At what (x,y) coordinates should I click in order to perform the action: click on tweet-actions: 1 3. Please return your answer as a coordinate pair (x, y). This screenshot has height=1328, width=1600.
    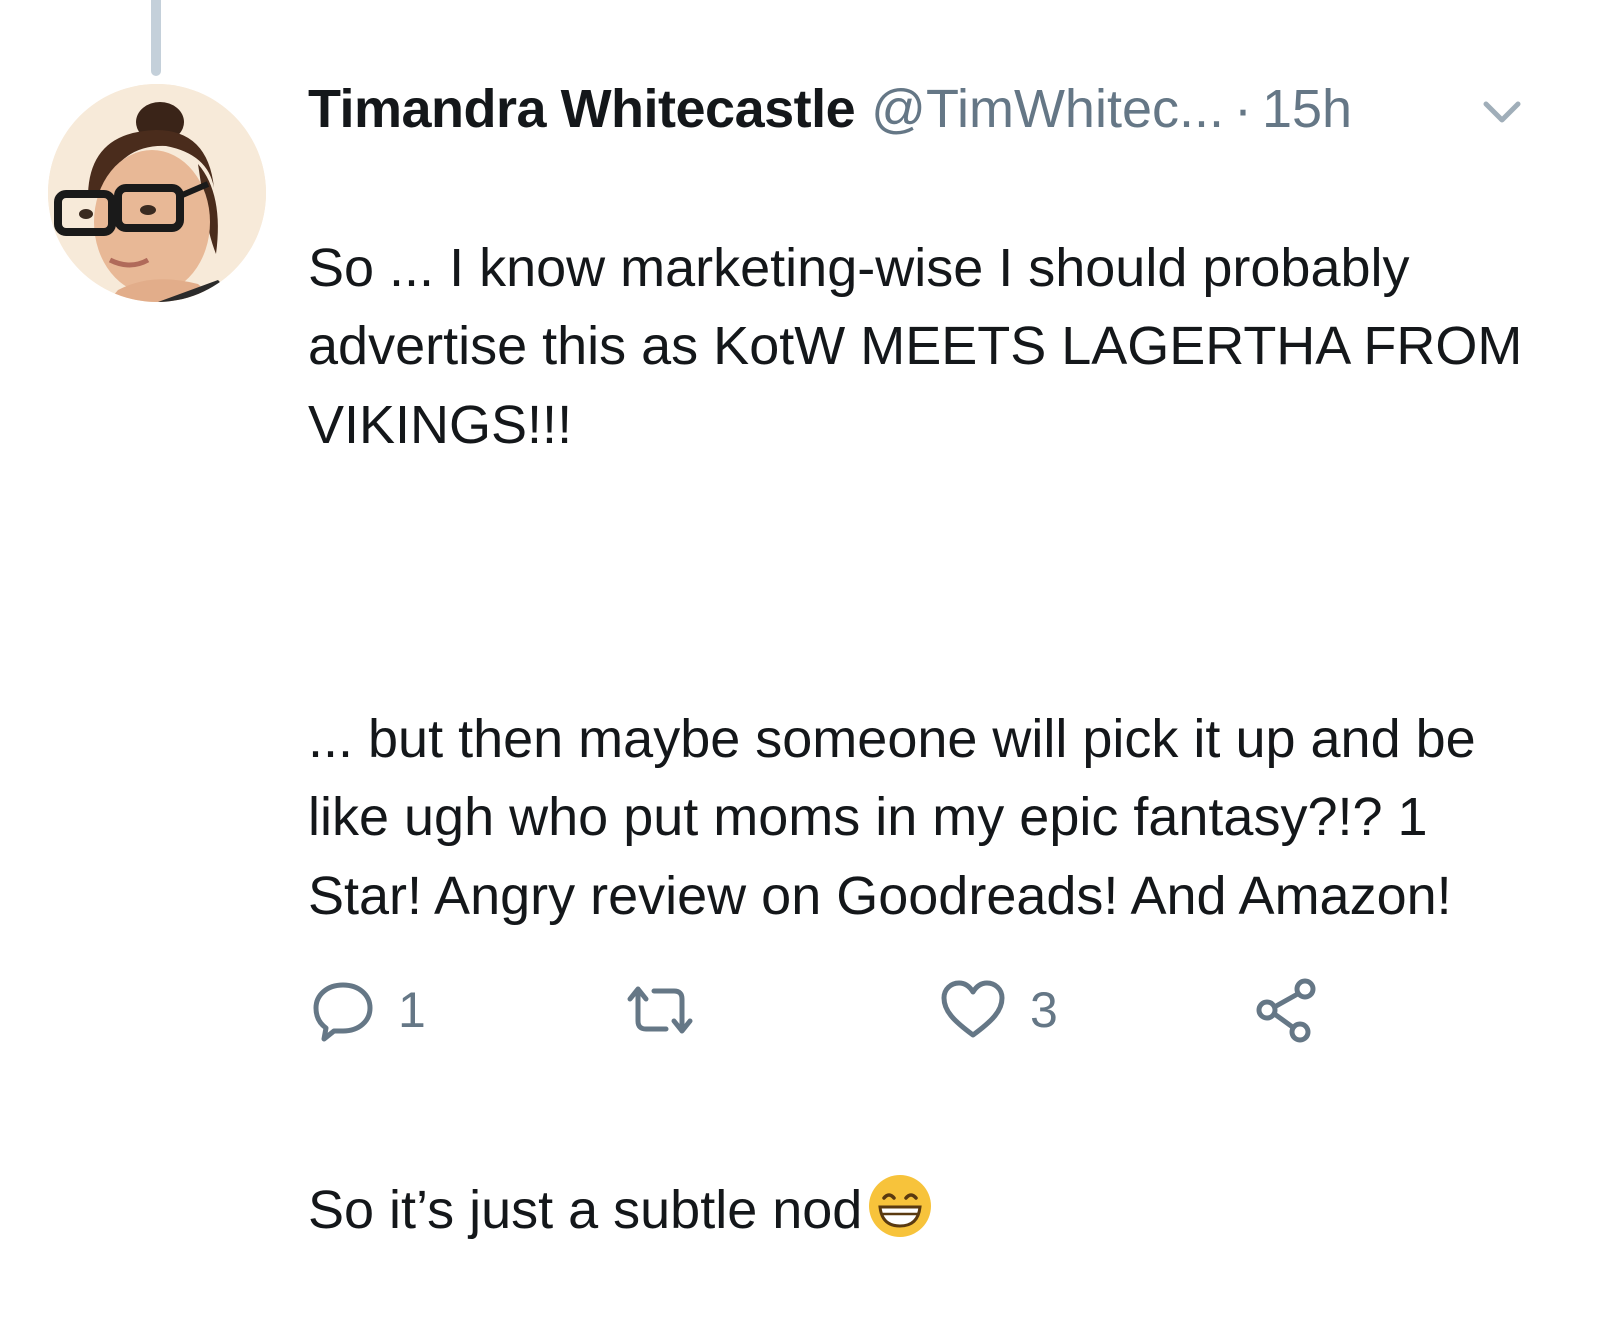
    Looking at the image, I should click on (858, 1010).